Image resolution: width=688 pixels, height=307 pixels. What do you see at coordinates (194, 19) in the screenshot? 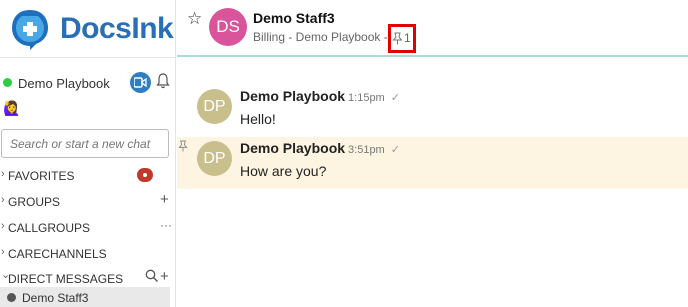
I see `favorite-star-button: ☆` at bounding box center [194, 19].